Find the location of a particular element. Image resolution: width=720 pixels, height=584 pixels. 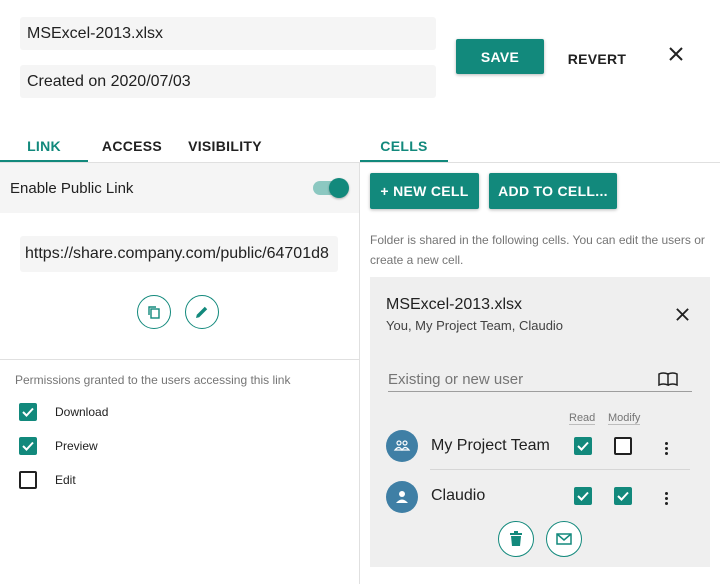

close-button is located at coordinates (676, 54).